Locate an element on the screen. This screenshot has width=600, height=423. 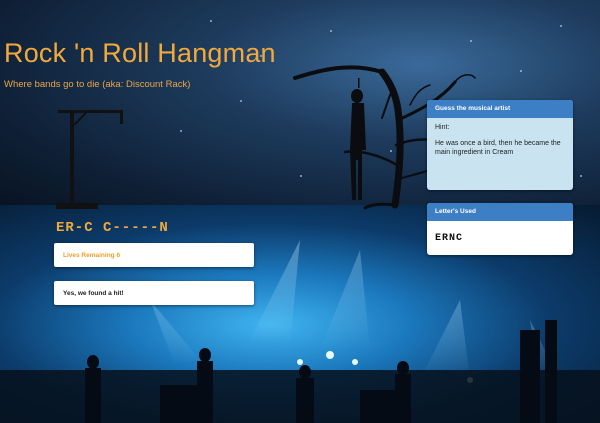
gallows-icon is located at coordinates (89, 159).